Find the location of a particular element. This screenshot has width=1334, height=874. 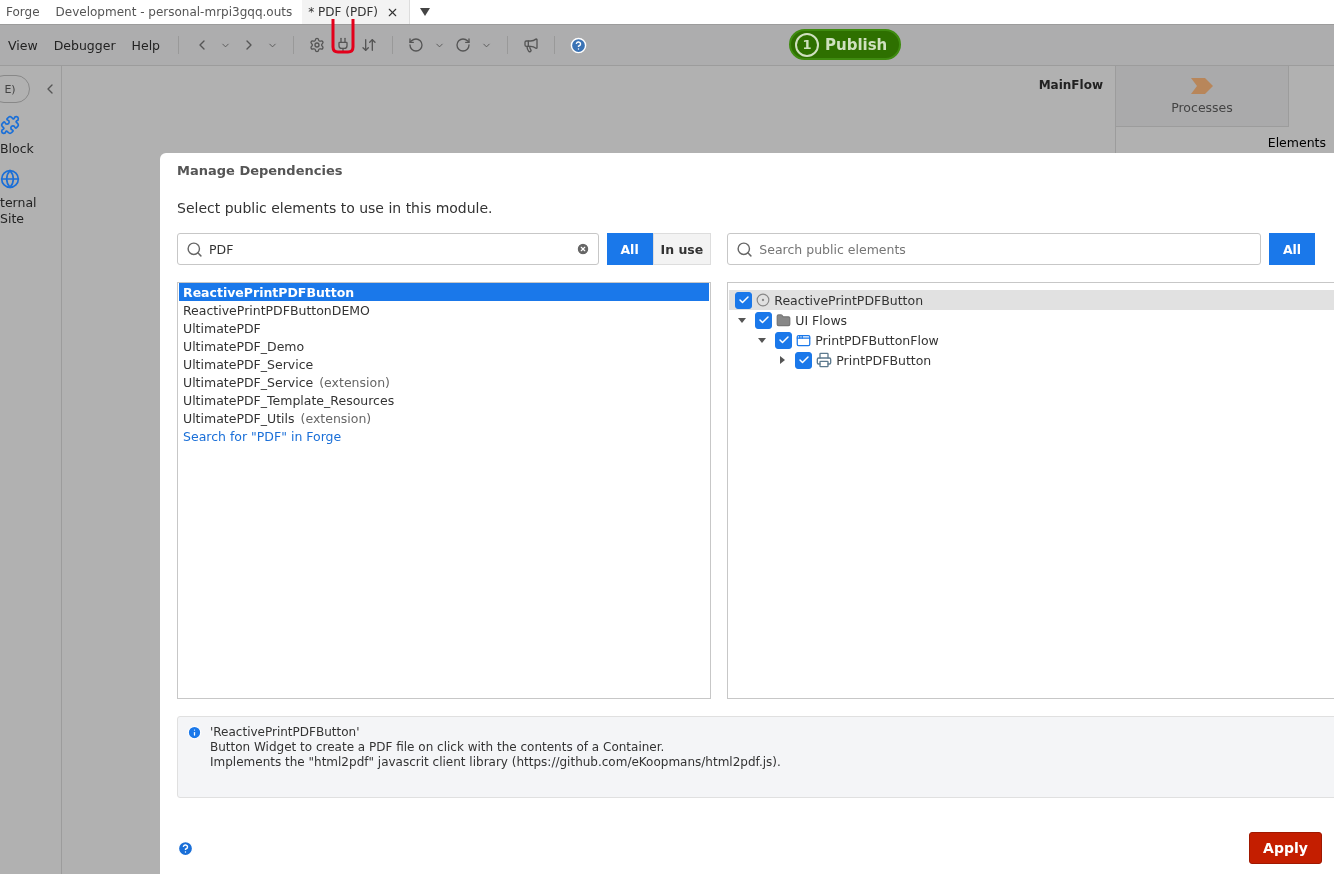

processes-tile: Processes is located at coordinates (1202, 96).